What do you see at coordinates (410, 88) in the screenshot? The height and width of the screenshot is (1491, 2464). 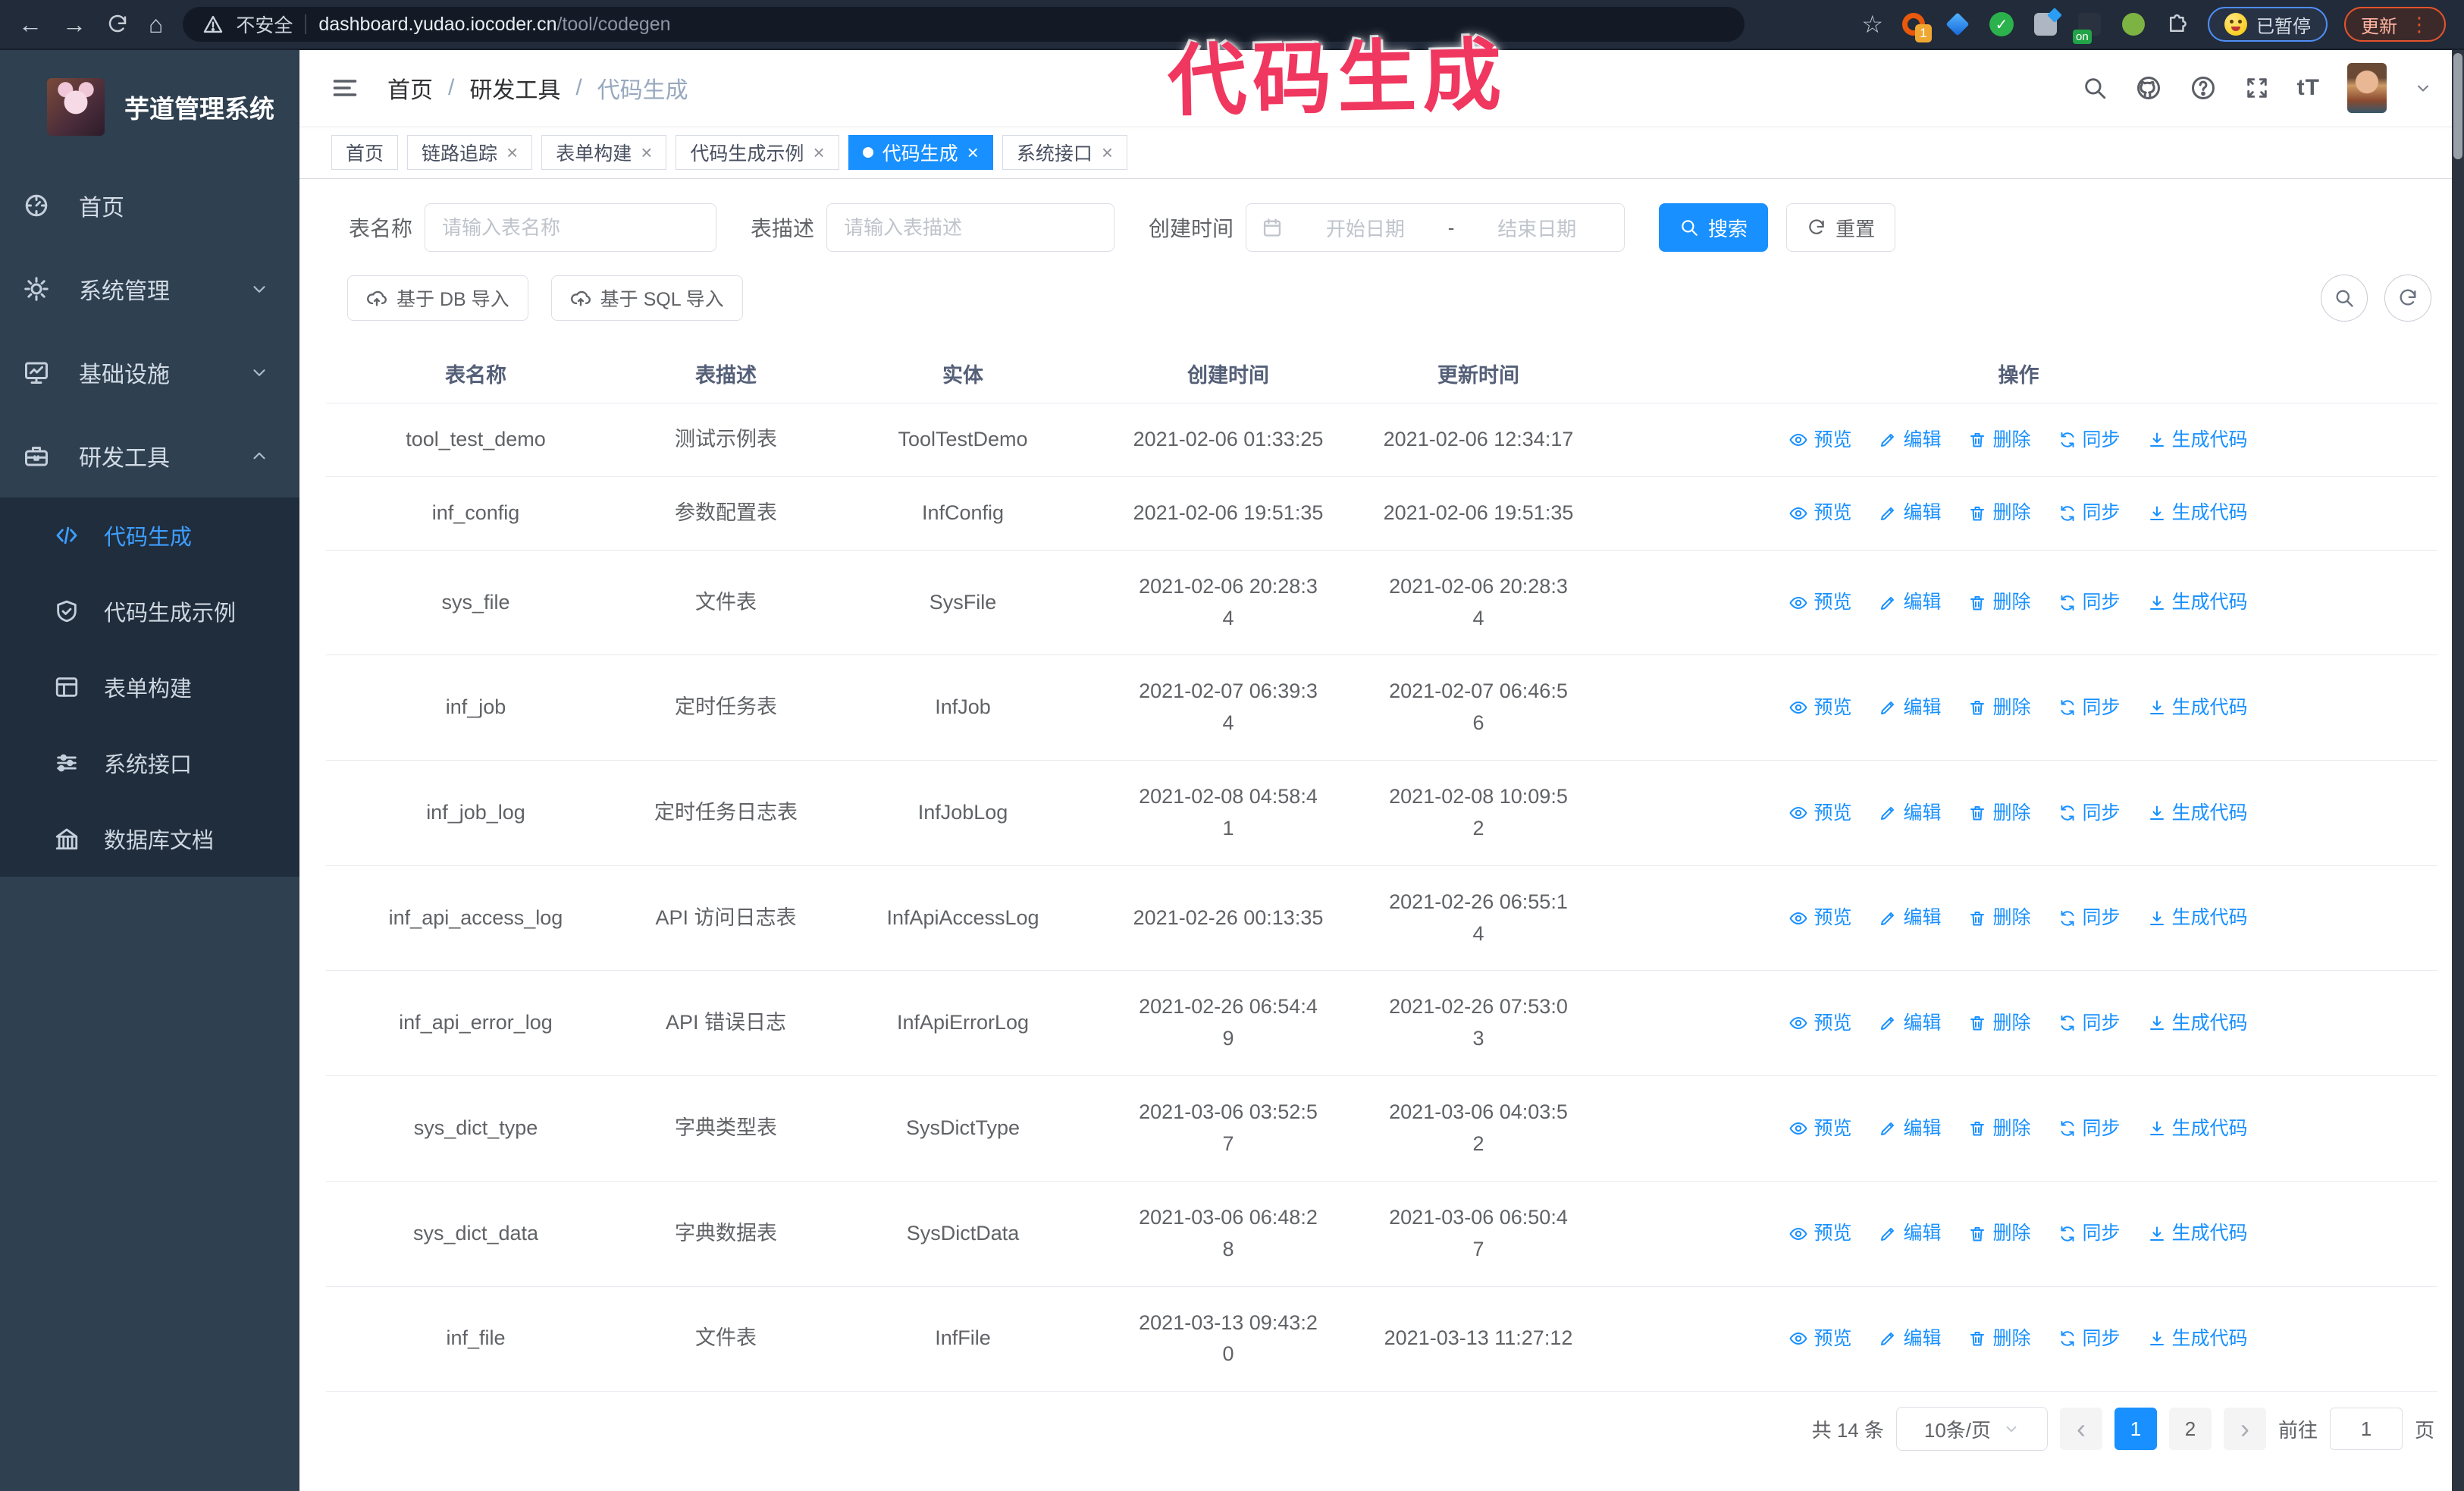 I see `breadcrumb-home: 首页` at bounding box center [410, 88].